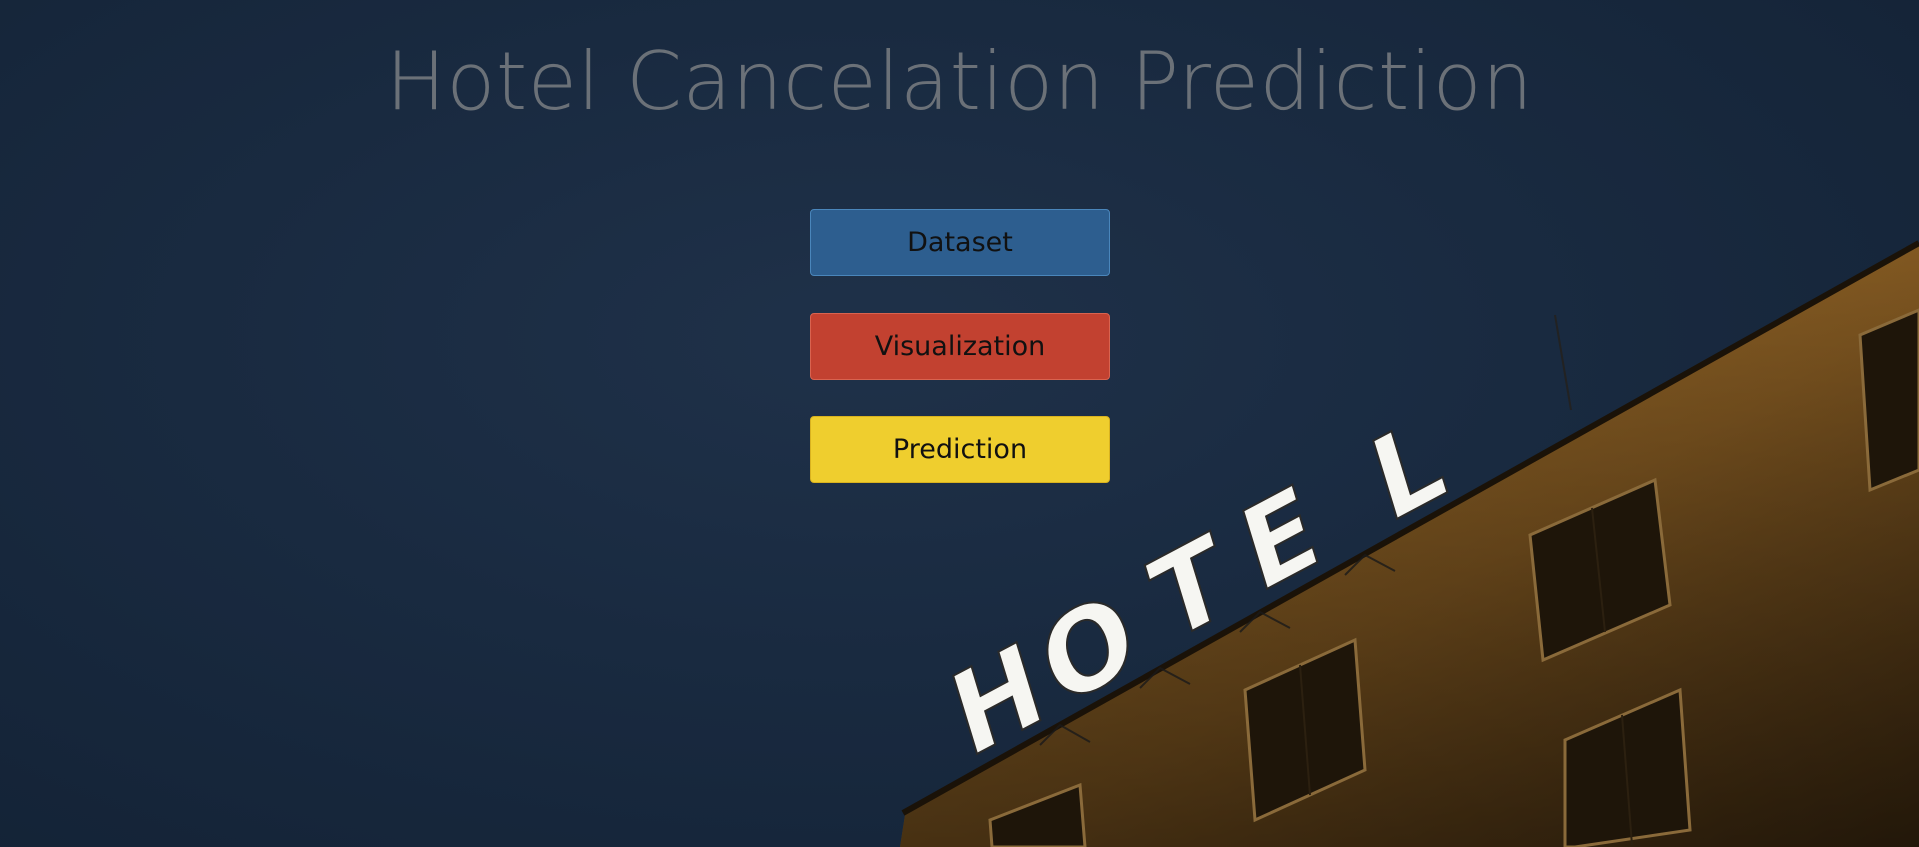 Image resolution: width=1919 pixels, height=847 pixels. I want to click on page-title: Hotel Cancelation Prediction, so click(959, 81).